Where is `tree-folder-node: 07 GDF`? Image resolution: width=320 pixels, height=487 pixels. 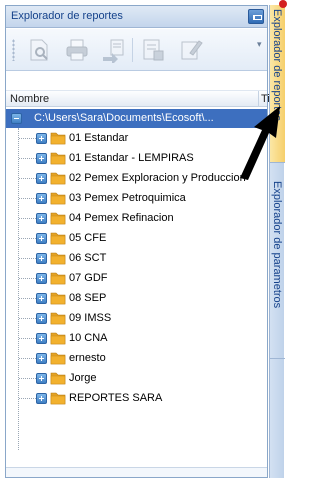 tree-folder-node: 07 GDF is located at coordinates (136, 278).